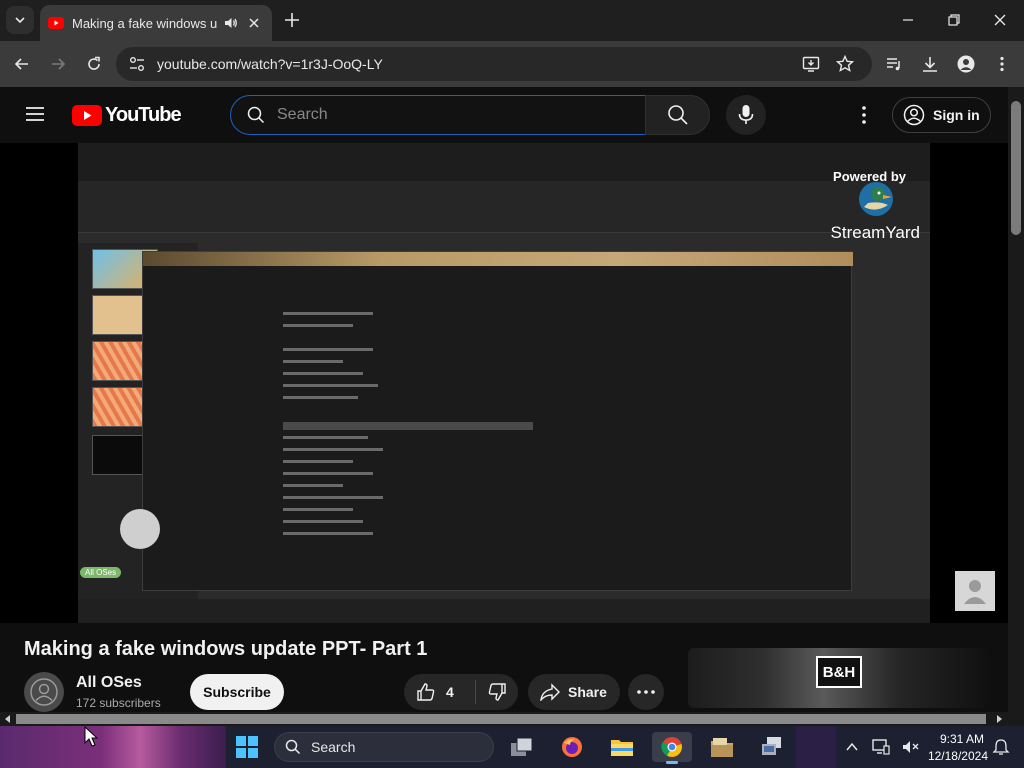  Describe the element at coordinates (452, 115) in the screenshot. I see `search-input` at that location.